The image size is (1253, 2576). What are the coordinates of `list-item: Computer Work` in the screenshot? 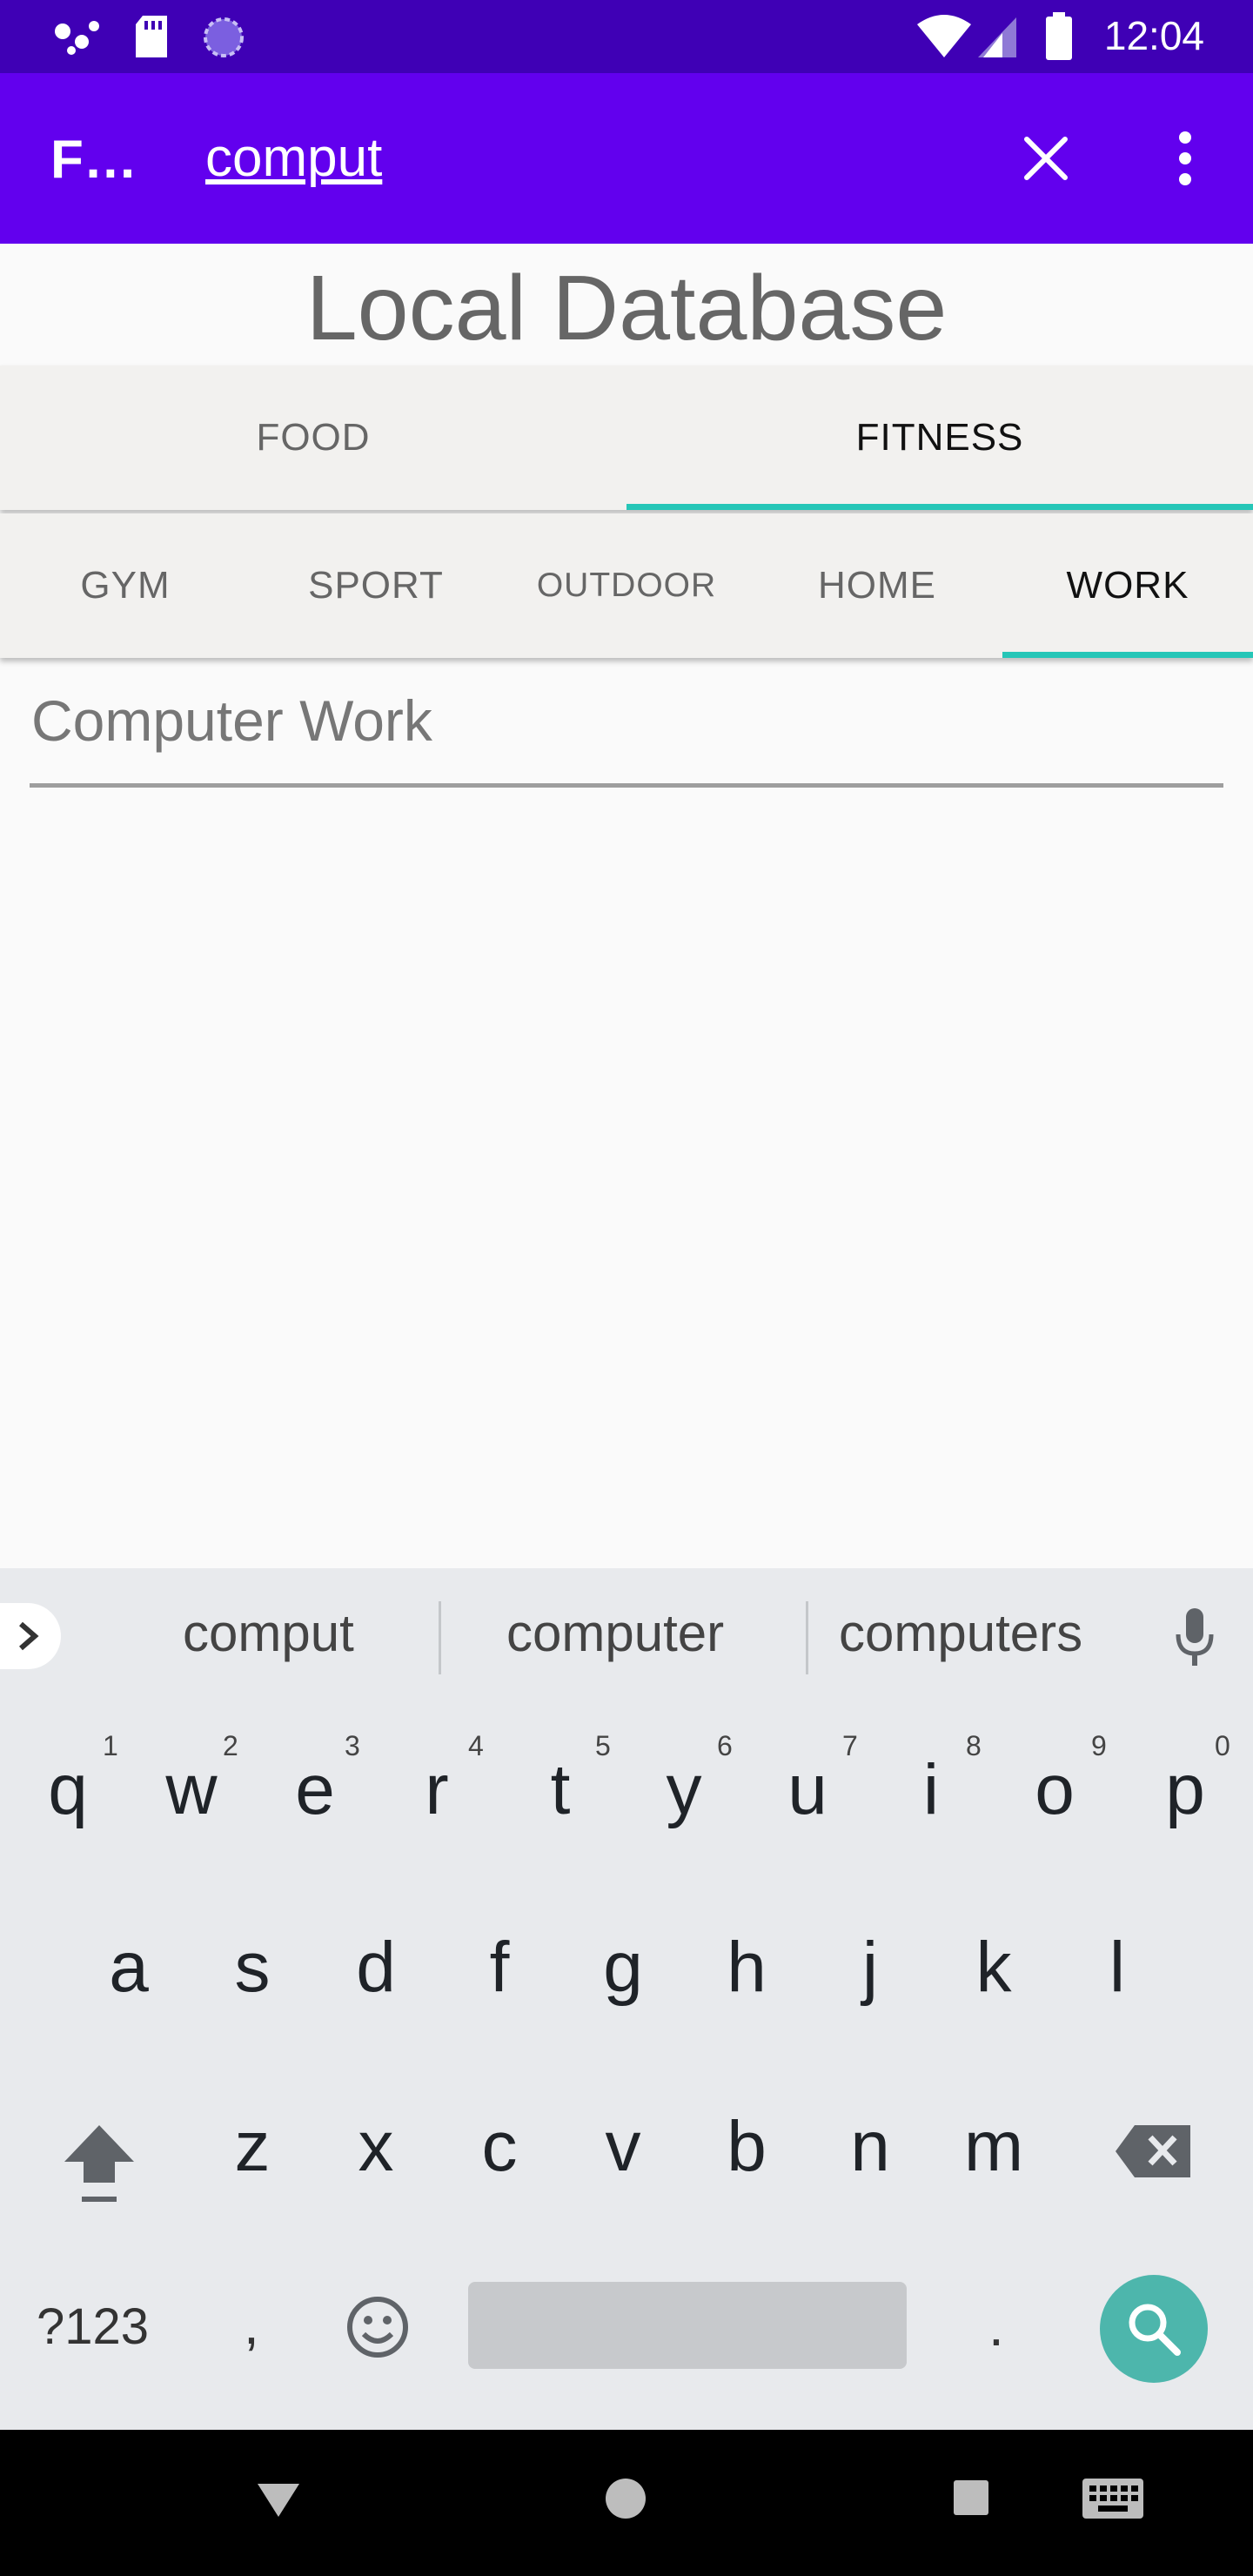 It's located at (231, 721).